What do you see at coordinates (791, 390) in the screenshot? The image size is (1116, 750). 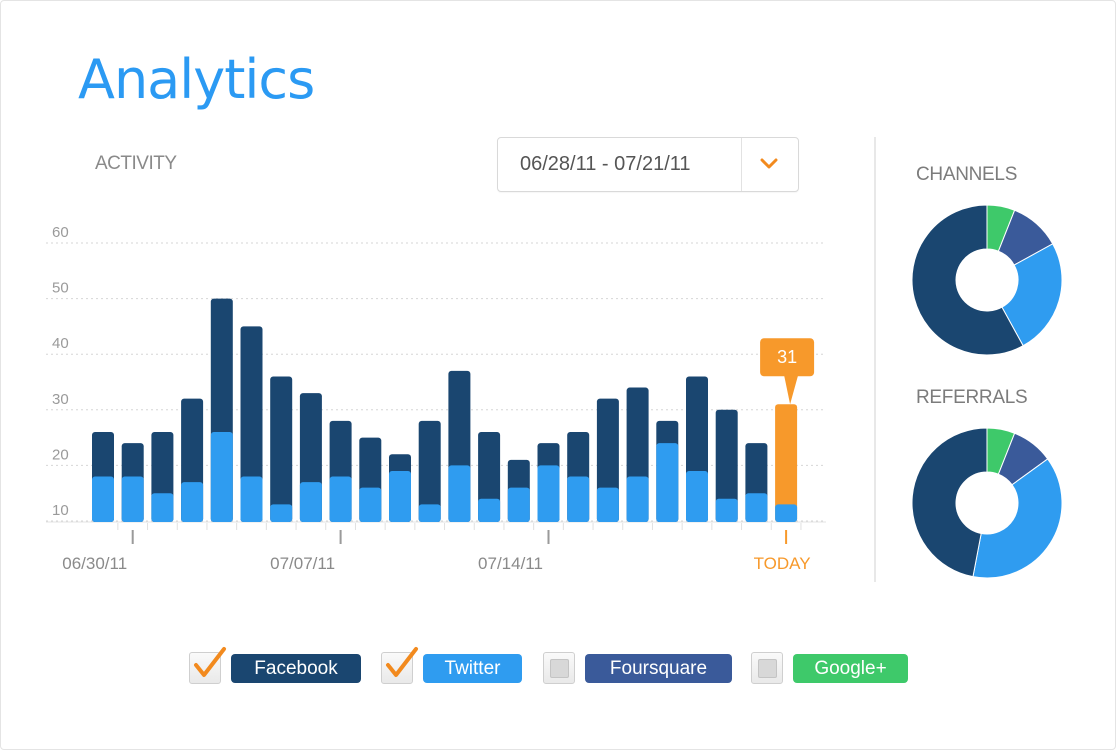 I see `callout-pointer` at bounding box center [791, 390].